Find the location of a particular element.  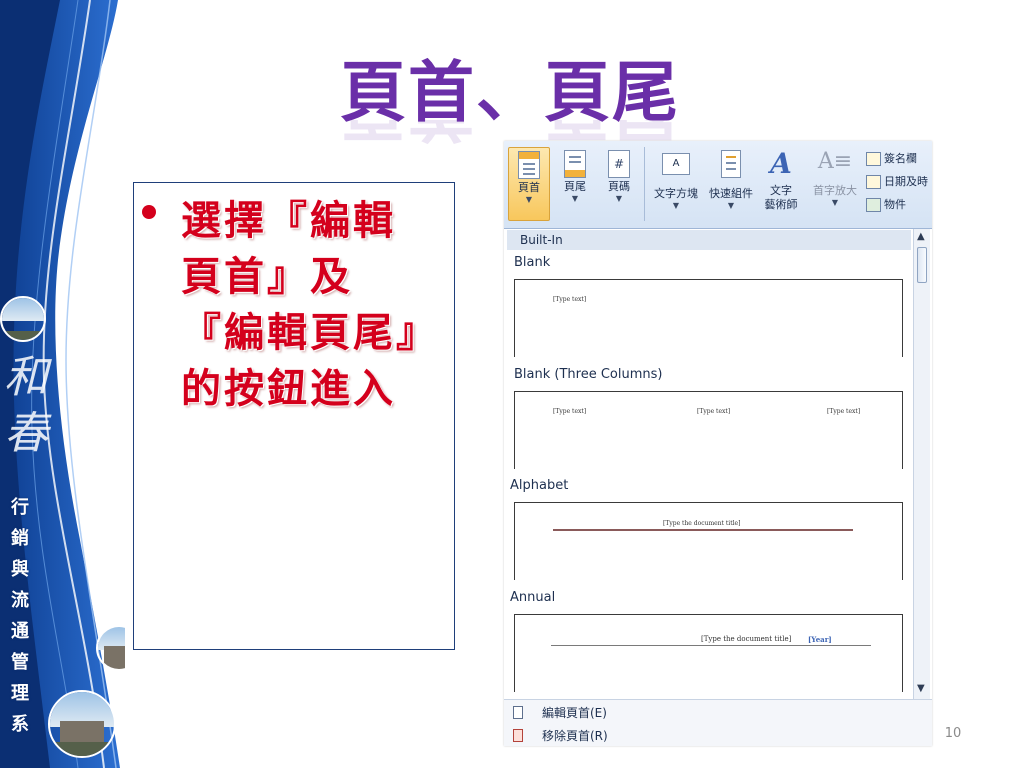

quick-parts-button: 快速組件 ▼ is located at coordinates (731, 179).